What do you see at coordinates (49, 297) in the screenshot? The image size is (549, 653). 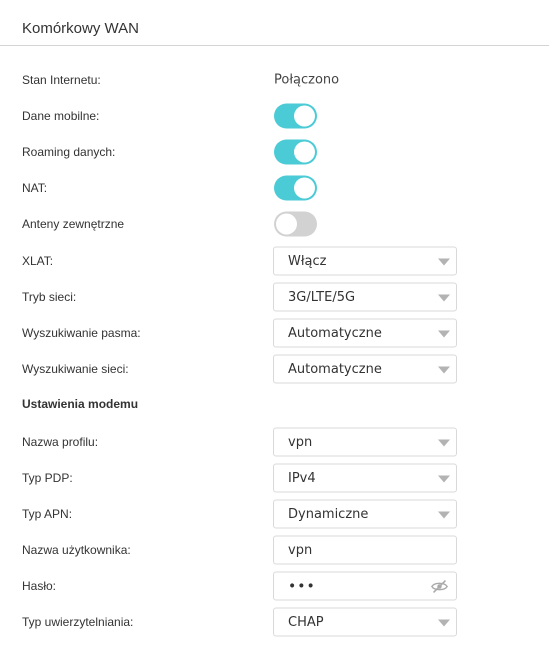 I see `network-mode-label: Tryb sieci:` at bounding box center [49, 297].